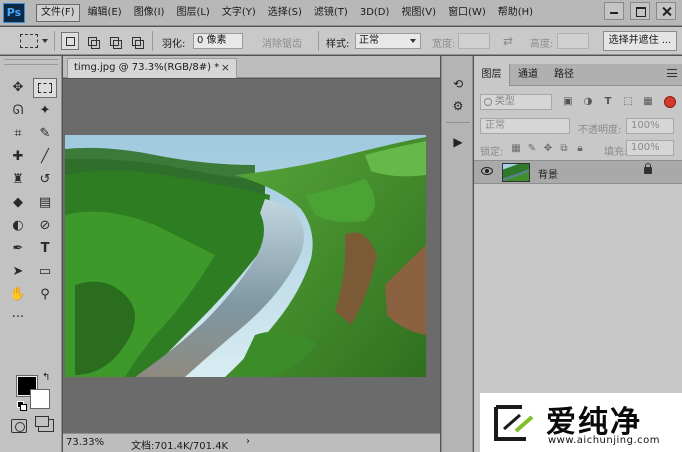 The width and height of the screenshot is (682, 452). What do you see at coordinates (218, 41) in the screenshot?
I see `feather-input: 0 像素` at bounding box center [218, 41].